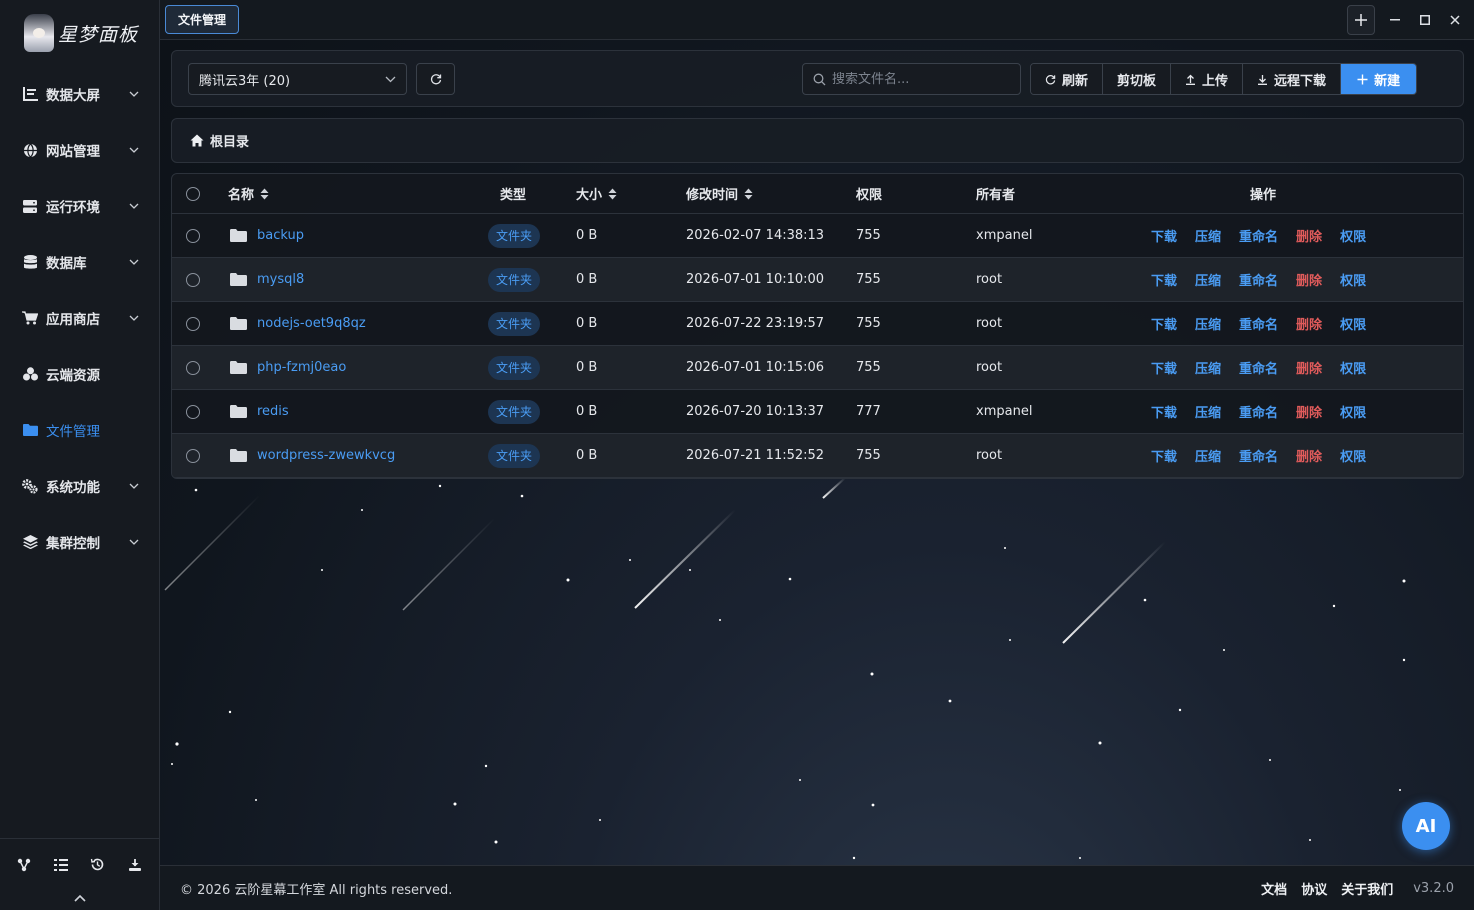 This screenshot has height=910, width=1474. I want to click on reload-server-button, so click(435, 79).